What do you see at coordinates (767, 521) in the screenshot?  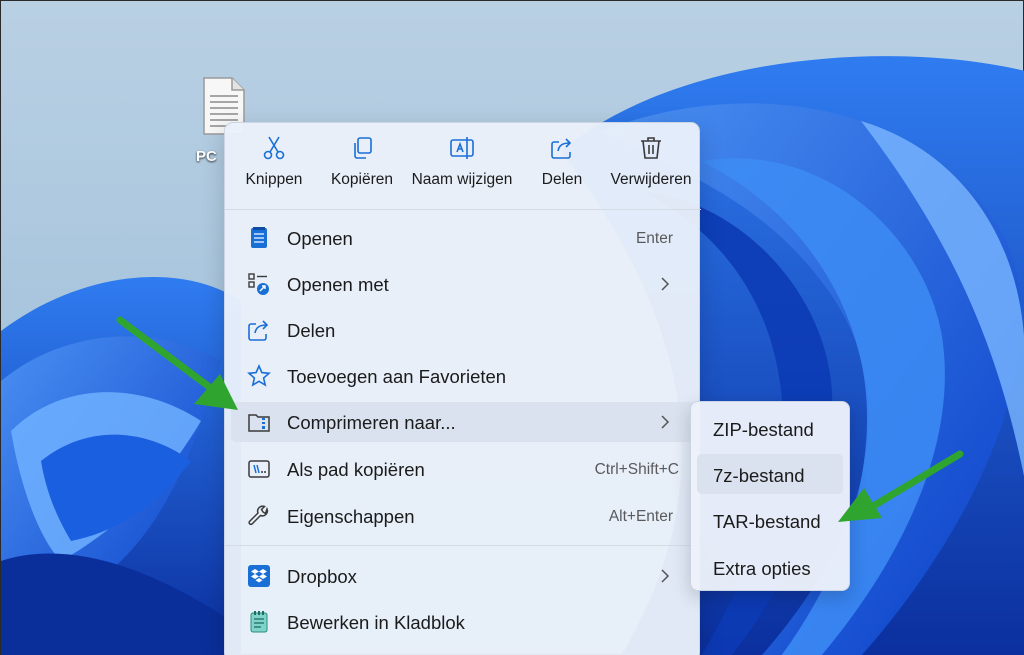 I see `submenu-item-label: TAR-bestand` at bounding box center [767, 521].